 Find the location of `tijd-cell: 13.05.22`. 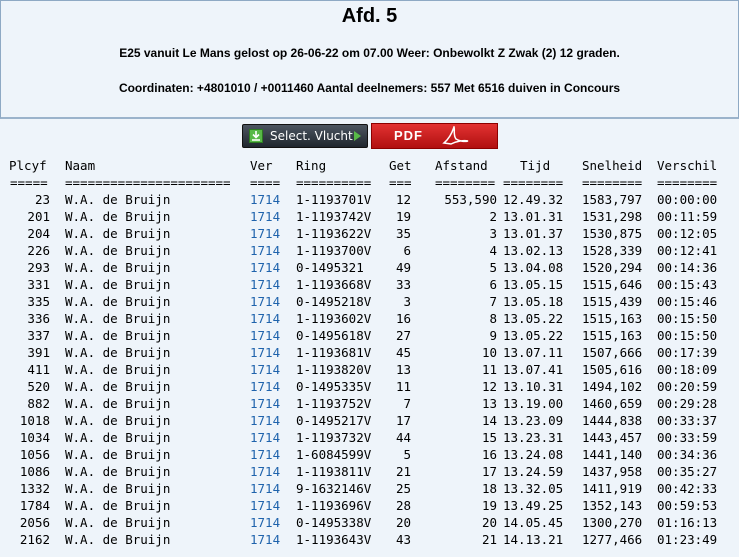

tijd-cell: 13.05.22 is located at coordinates (533, 318).